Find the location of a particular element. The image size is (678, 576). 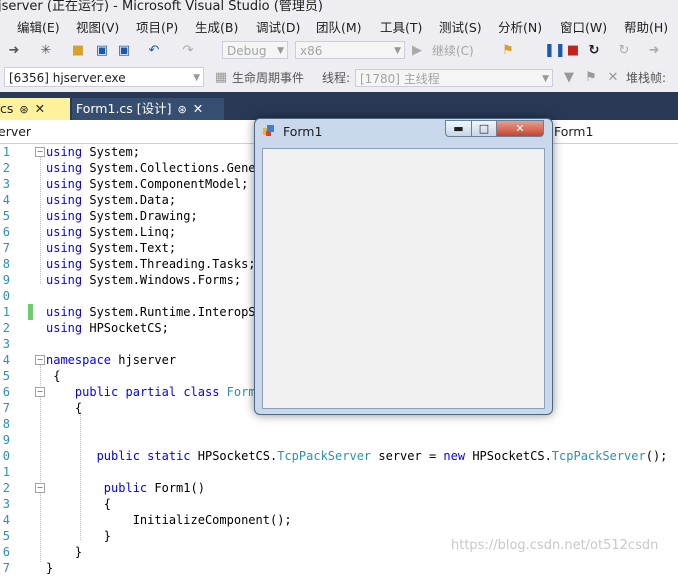

code-text: public partial class Form1 is located at coordinates (168, 392).